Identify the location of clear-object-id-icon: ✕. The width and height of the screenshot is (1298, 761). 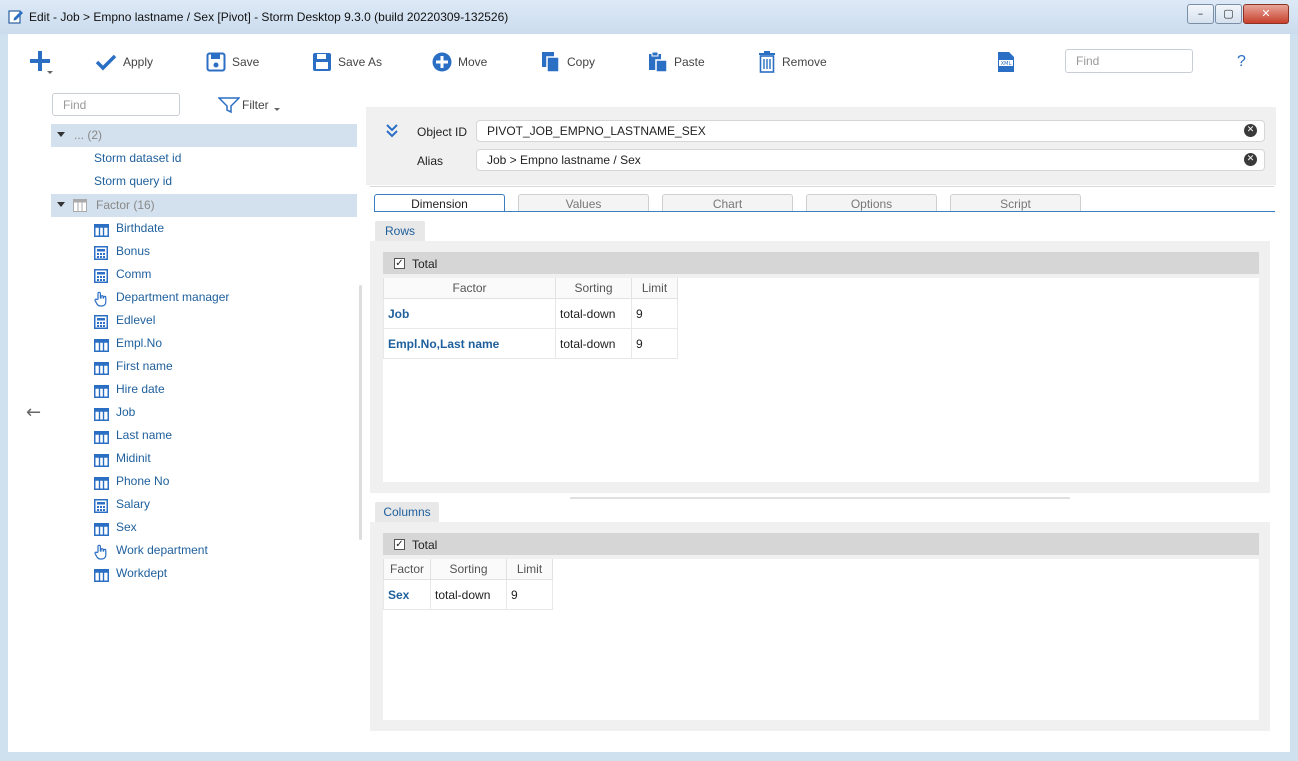
(1250, 130).